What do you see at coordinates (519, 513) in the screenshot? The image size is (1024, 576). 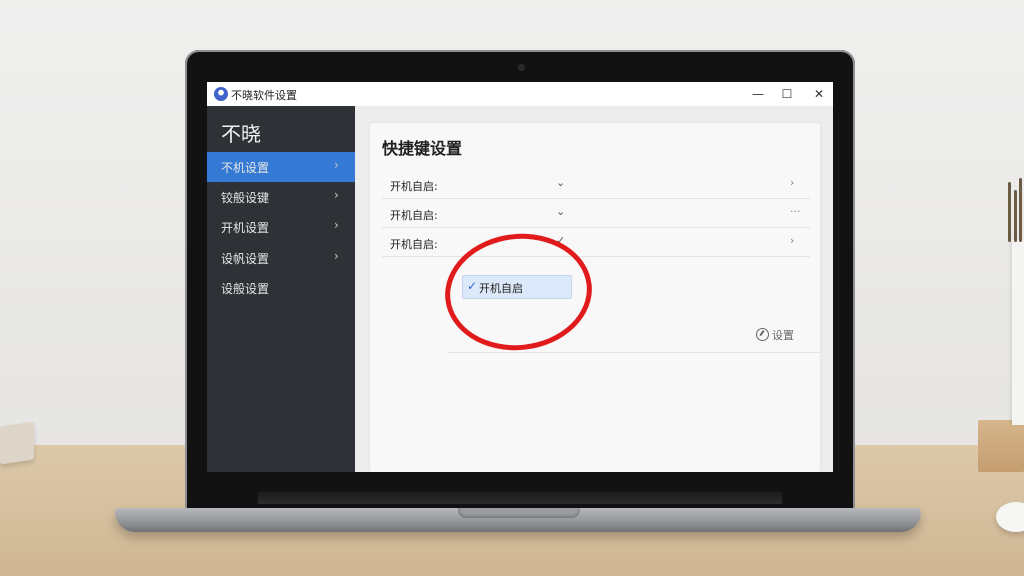 I see `laptop-notch` at bounding box center [519, 513].